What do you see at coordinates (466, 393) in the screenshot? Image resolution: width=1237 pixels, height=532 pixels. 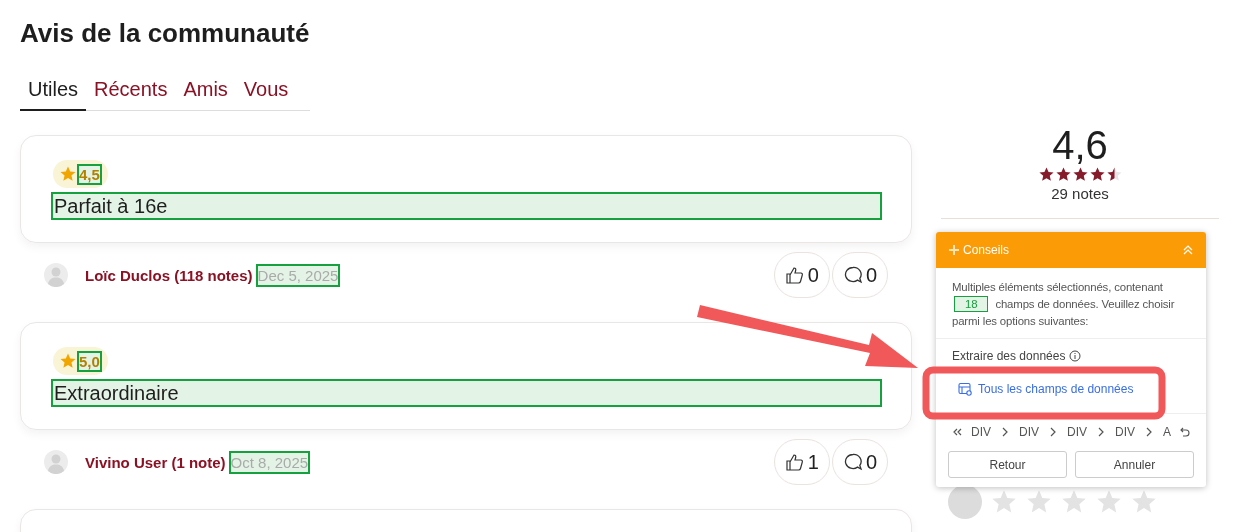 I see `review-text: Extraordinaire` at bounding box center [466, 393].